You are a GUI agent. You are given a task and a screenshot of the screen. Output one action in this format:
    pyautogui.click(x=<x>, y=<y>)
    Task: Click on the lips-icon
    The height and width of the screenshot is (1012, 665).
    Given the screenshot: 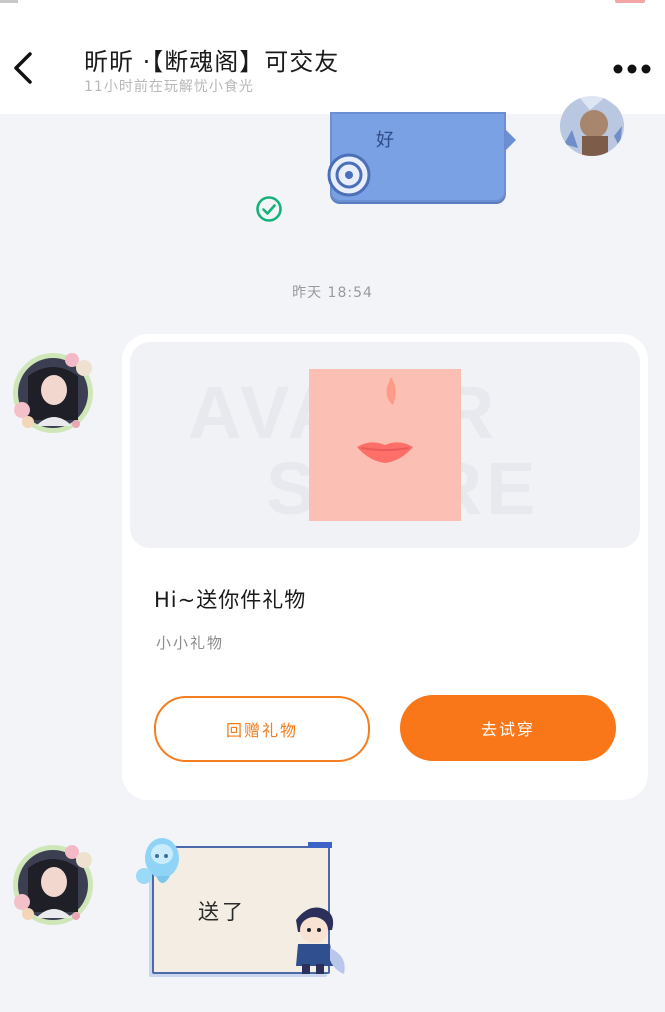 What is the action you would take?
    pyautogui.click(x=385, y=420)
    